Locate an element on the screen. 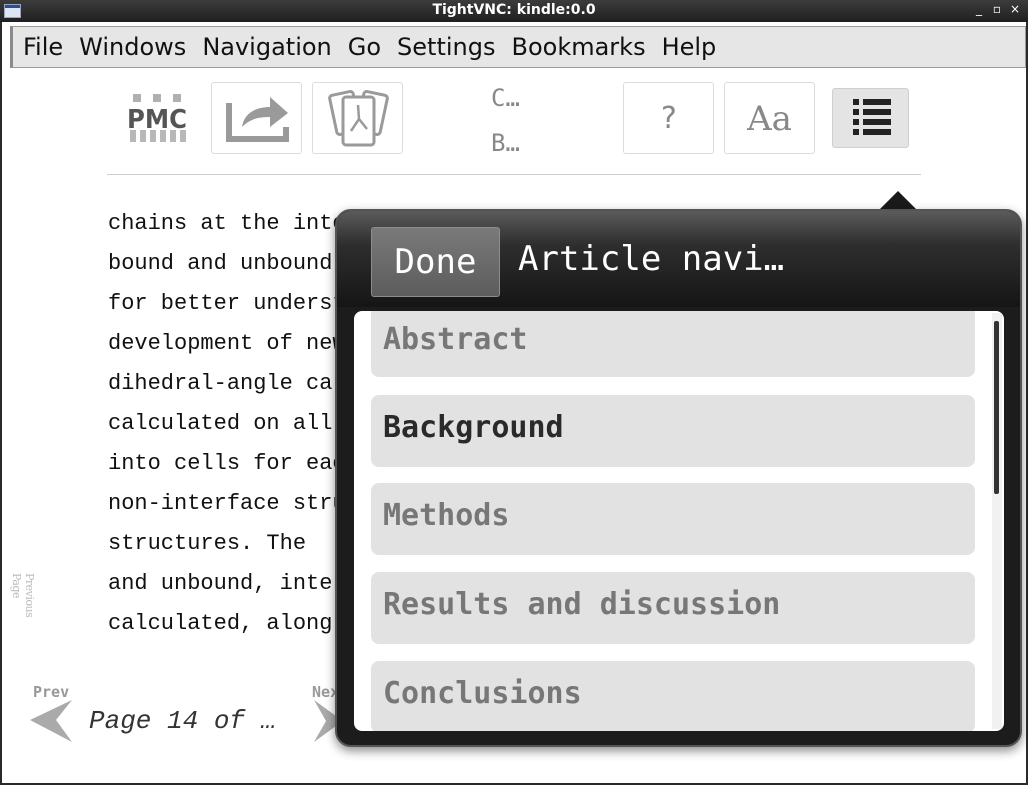 The width and height of the screenshot is (1028, 785). scrollbar-thumb is located at coordinates (996, 407).